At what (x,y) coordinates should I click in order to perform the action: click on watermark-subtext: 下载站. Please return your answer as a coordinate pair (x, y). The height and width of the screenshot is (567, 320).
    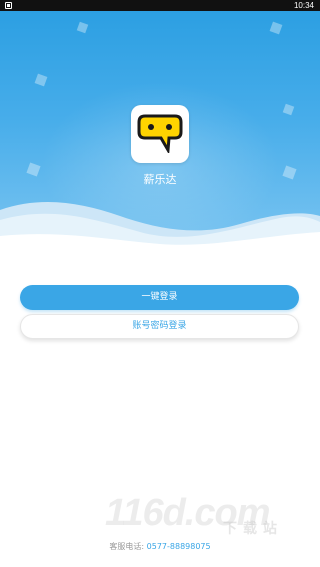
    Looking at the image, I should click on (253, 529).